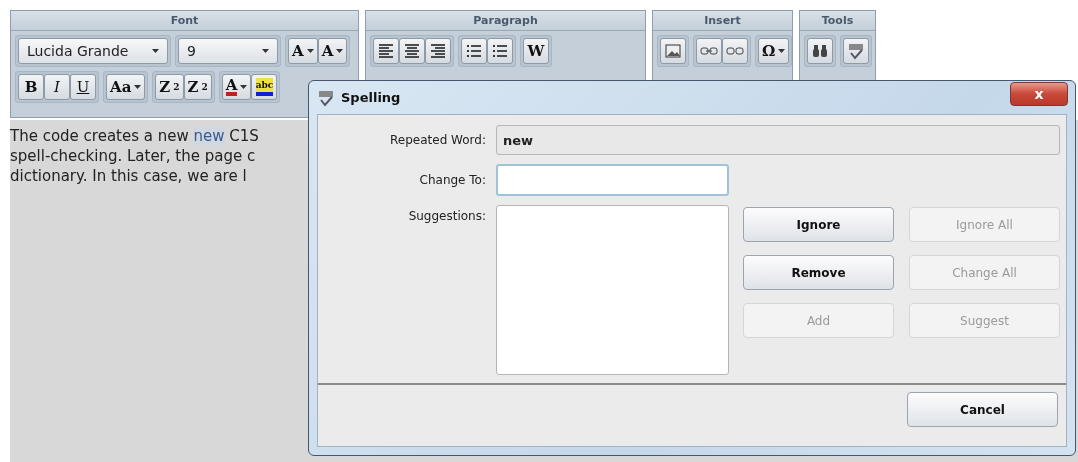  I want to click on highlight-button: abc, so click(264, 87).